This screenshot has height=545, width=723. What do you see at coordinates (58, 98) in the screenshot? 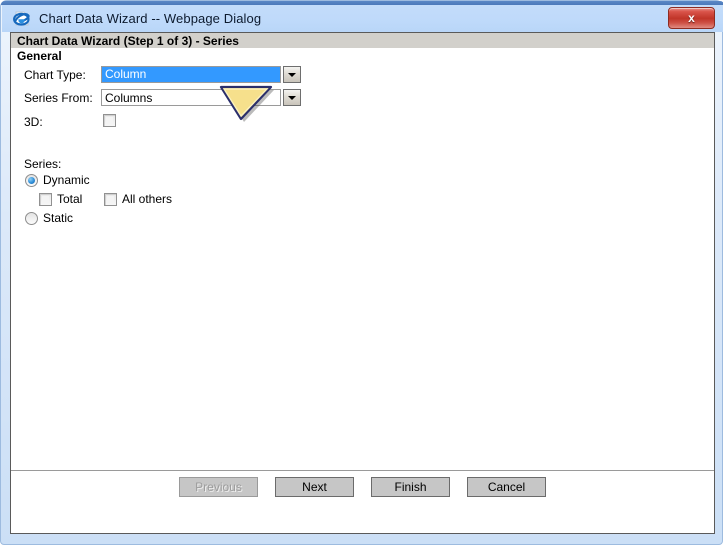
I see `series-from-label: Series From:` at bounding box center [58, 98].